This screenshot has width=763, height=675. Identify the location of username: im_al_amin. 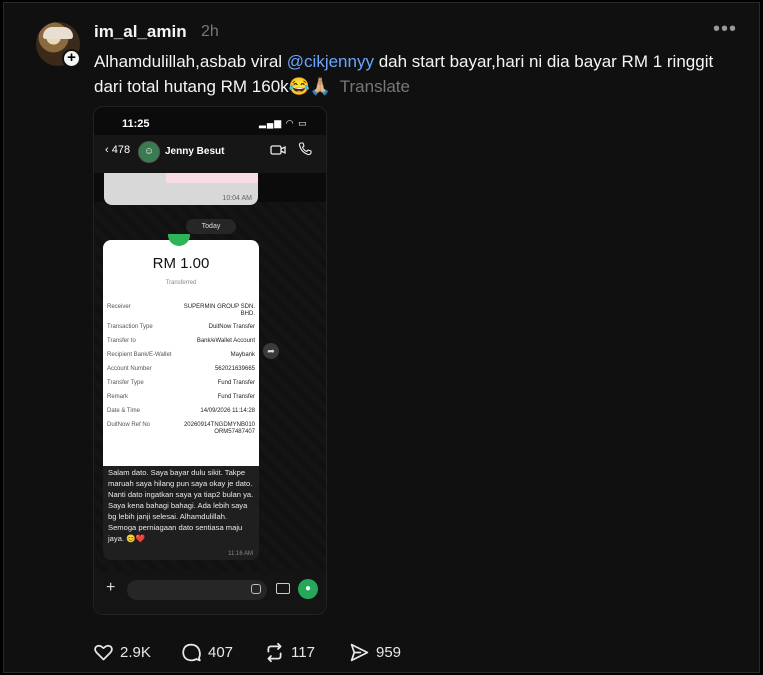
(140, 32).